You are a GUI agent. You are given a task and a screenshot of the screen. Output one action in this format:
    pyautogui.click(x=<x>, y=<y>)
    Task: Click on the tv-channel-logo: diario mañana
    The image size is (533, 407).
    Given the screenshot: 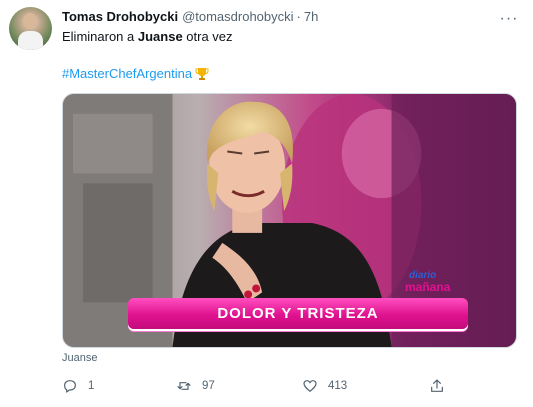 What is the action you would take?
    pyautogui.click(x=433, y=284)
    